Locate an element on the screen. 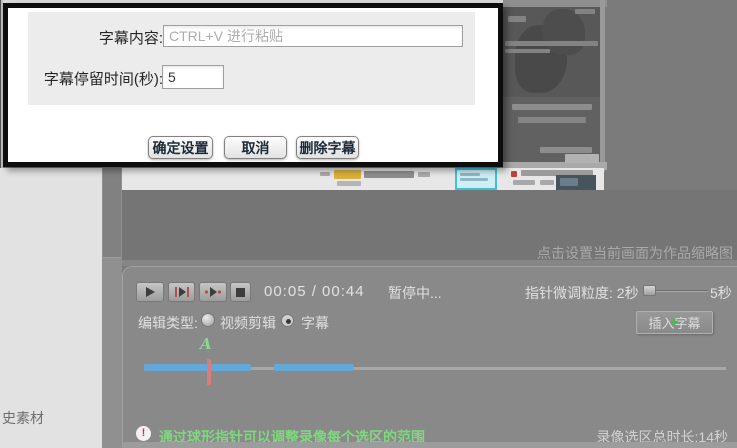  step-forward-button is located at coordinates (181, 292).